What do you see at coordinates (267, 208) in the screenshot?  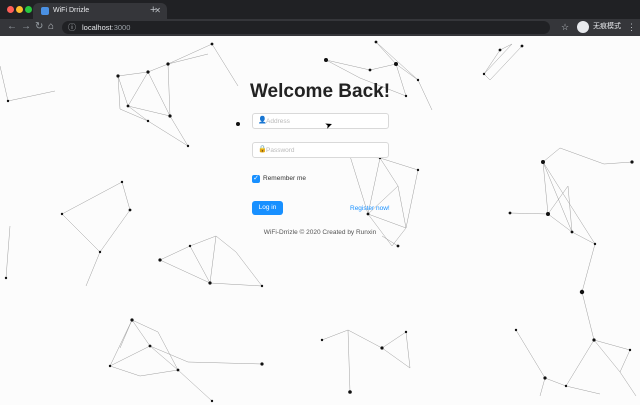 I see `login-button: Log in` at bounding box center [267, 208].